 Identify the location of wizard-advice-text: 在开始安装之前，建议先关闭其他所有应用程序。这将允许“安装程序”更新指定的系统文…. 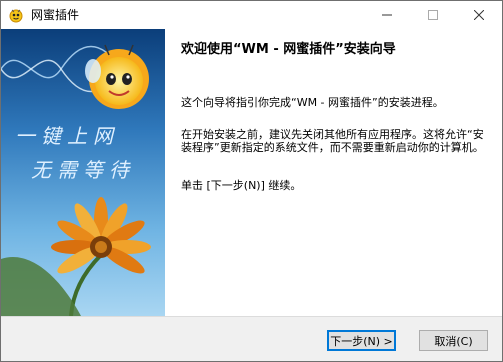
(332, 141).